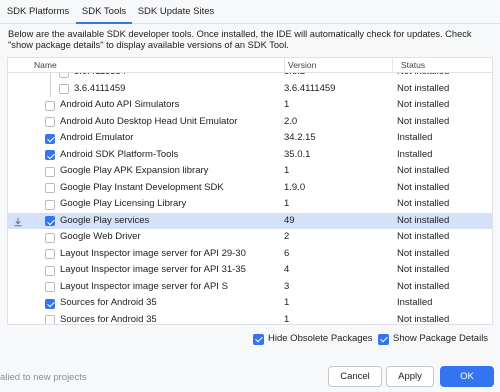  I want to click on row-name: Google Play Instant Development SDK, so click(142, 187).